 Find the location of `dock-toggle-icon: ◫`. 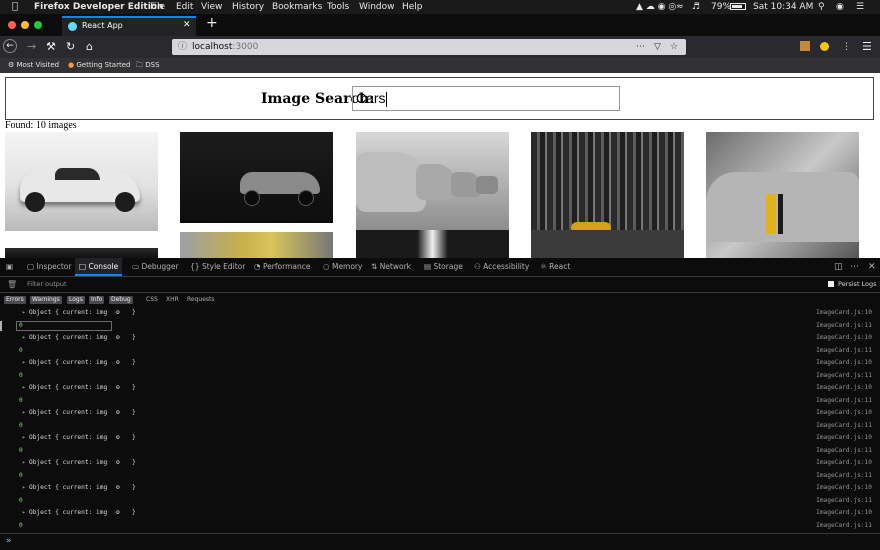

dock-toggle-icon: ◫ is located at coordinates (838, 267).